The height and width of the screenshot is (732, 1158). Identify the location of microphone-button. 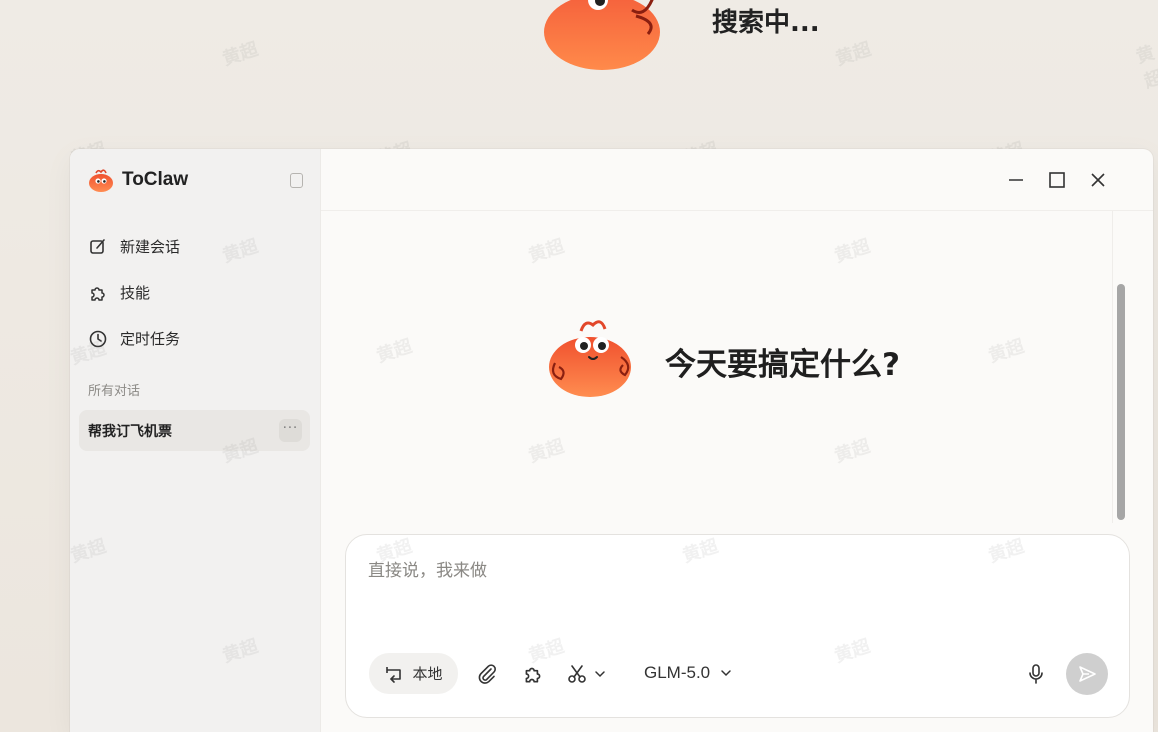
(1036, 674).